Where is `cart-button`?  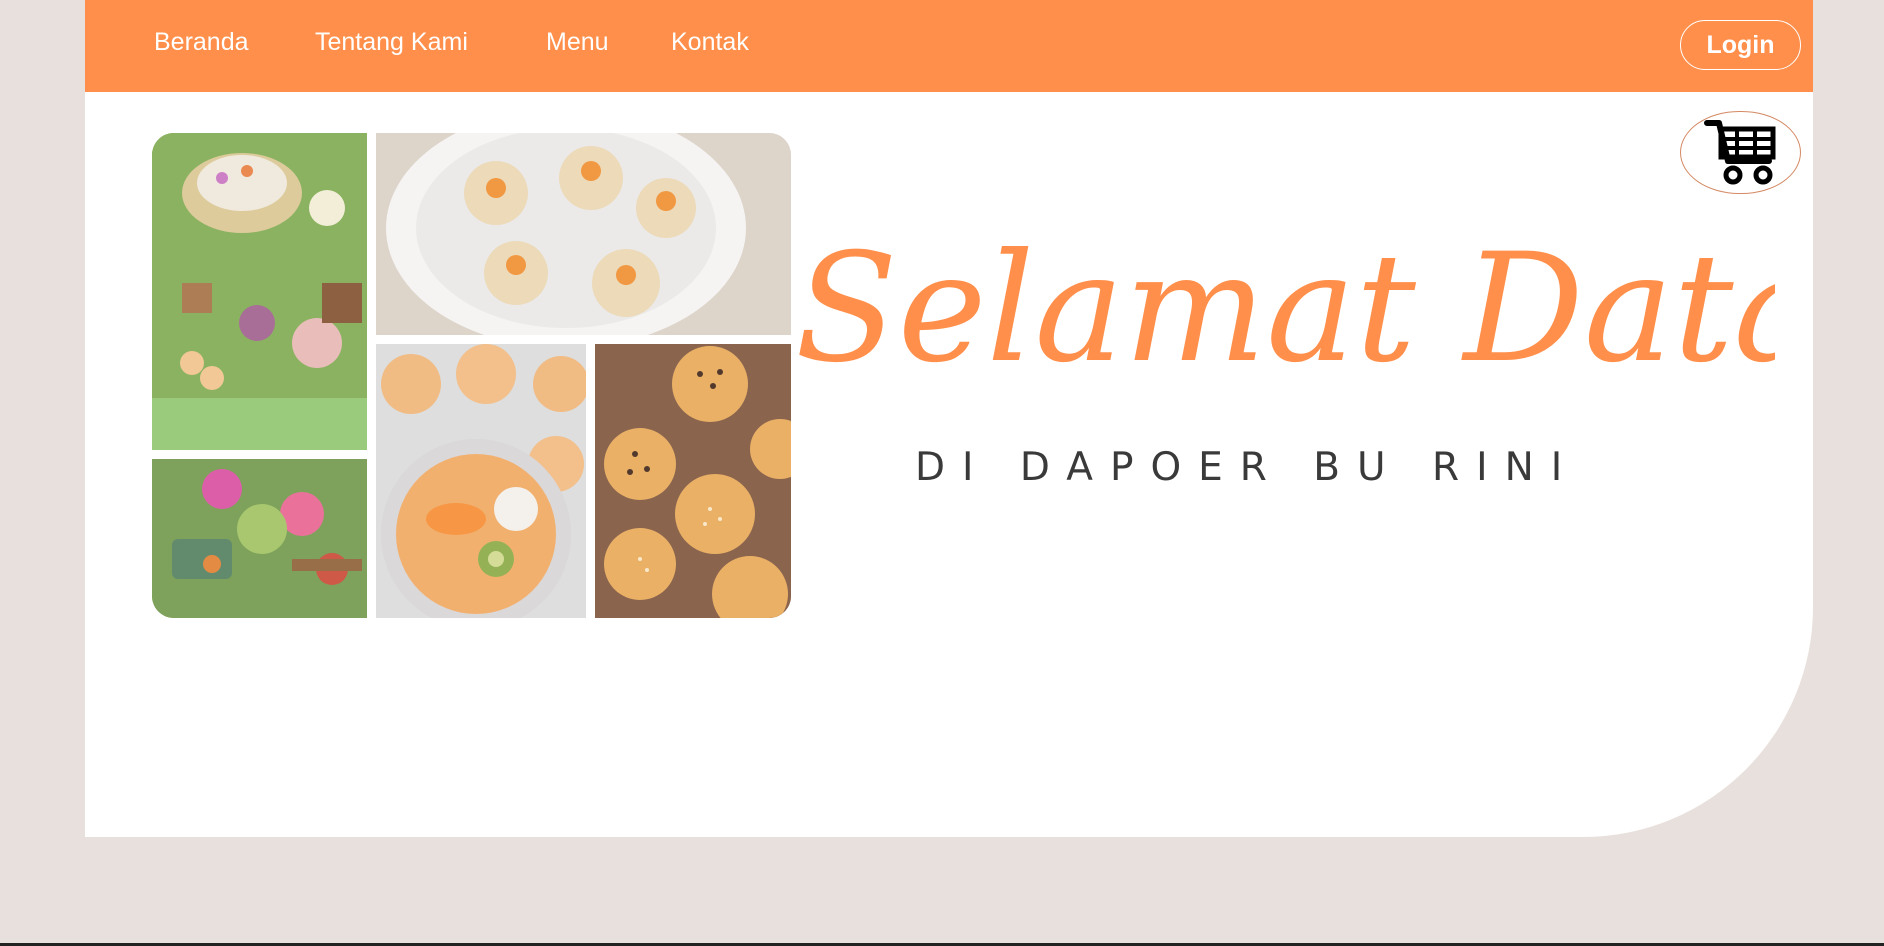
cart-button is located at coordinates (1740, 152).